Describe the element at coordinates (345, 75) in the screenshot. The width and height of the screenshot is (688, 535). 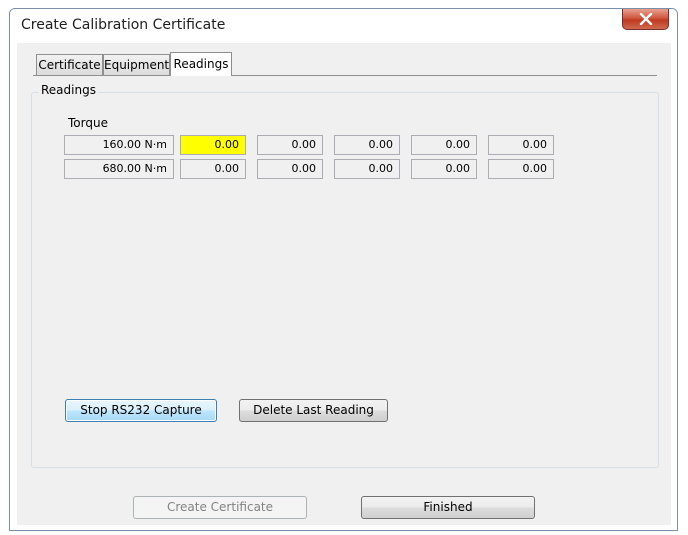
I see `tab-strip-divider` at that location.